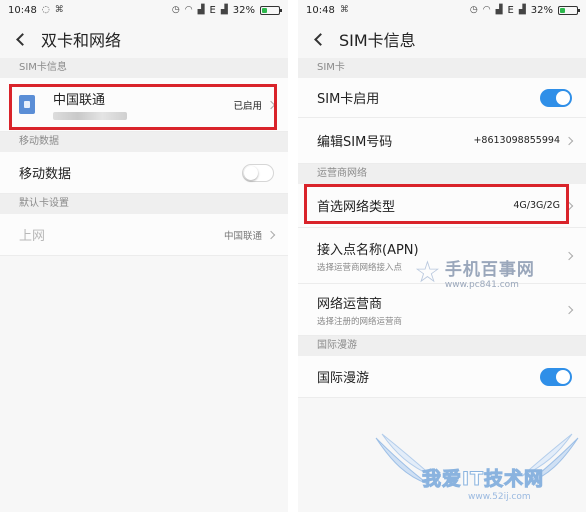  I want to click on internet-label: 上网, so click(32, 236).